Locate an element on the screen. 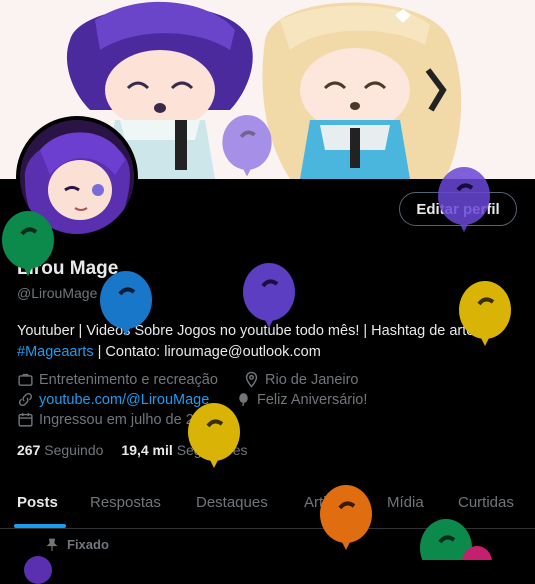  following-link: 267 Seguindo is located at coordinates (60, 450).